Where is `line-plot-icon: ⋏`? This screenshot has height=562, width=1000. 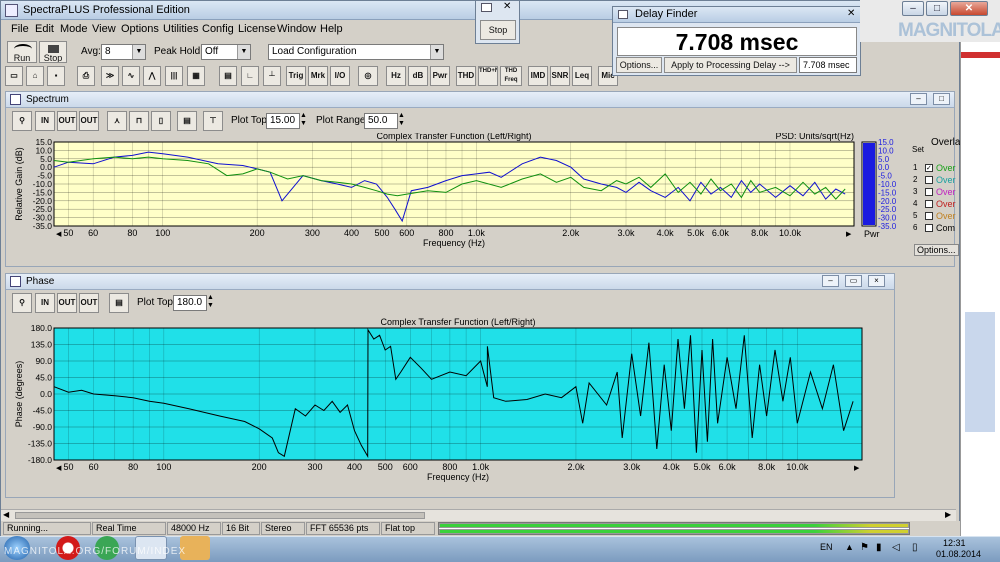
line-plot-icon: ⋏ is located at coordinates (117, 121).